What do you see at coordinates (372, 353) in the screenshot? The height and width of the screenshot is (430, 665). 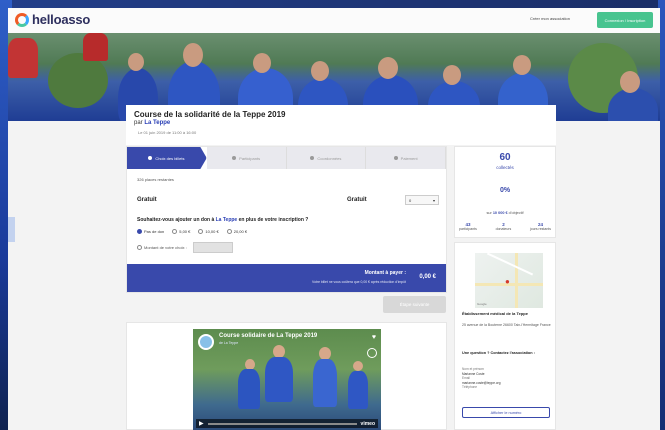 I see `watch-later-icon` at bounding box center [372, 353].